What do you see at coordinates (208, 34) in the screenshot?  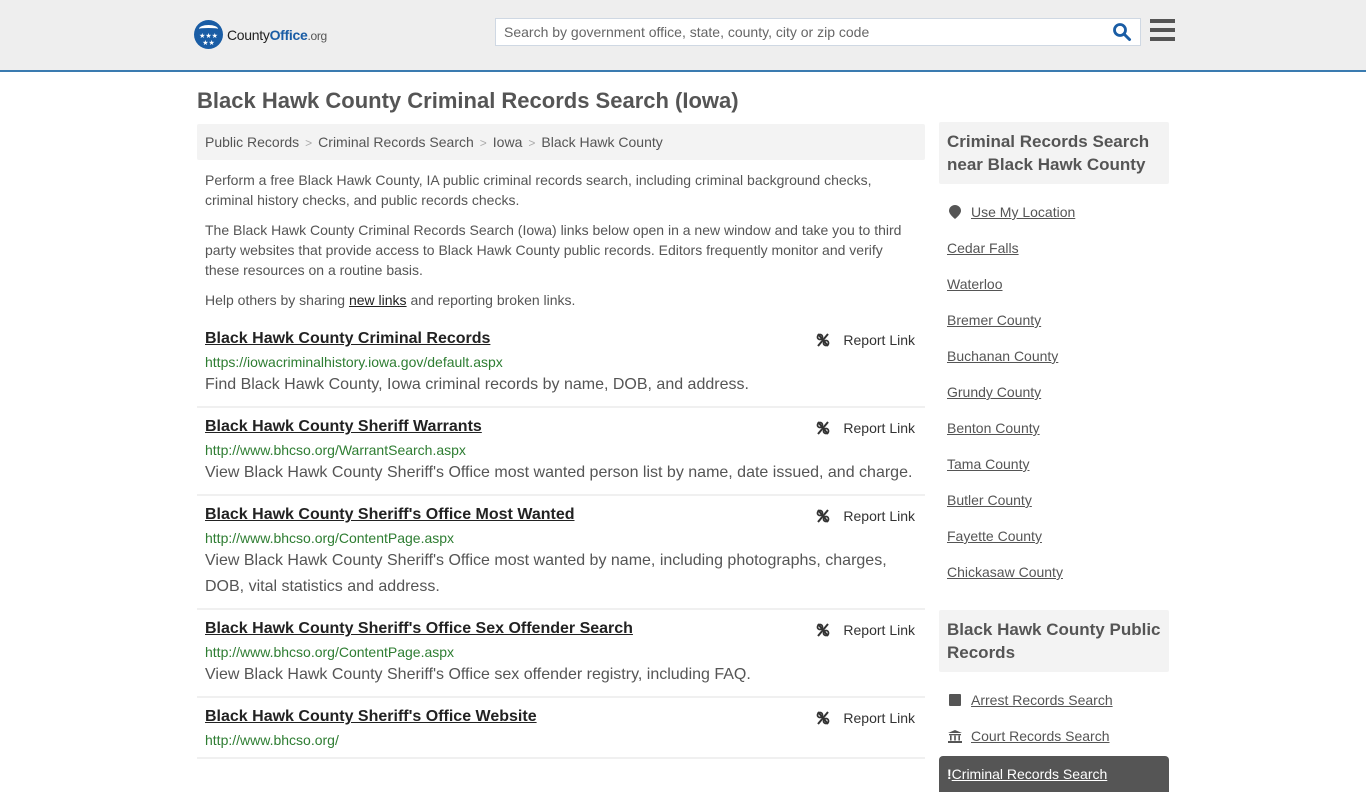 I see `eagle-logo-icon: ★★★ ★★` at bounding box center [208, 34].